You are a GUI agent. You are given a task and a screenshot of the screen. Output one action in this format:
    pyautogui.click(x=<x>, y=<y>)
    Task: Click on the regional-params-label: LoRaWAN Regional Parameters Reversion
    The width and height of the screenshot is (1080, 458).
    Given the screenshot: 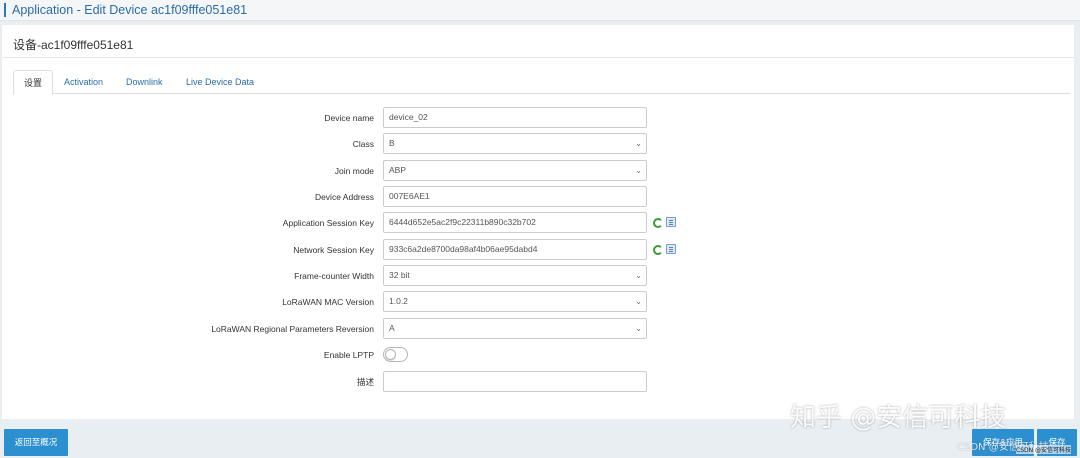 What is the action you would take?
    pyautogui.click(x=292, y=329)
    